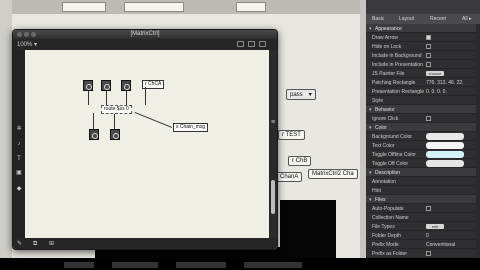 This screenshot has width=480, height=270. I want to click on inspector-row-presentation-rectangle: Presentation Rectangle 0. 0. 0. 0., so click(423, 91).